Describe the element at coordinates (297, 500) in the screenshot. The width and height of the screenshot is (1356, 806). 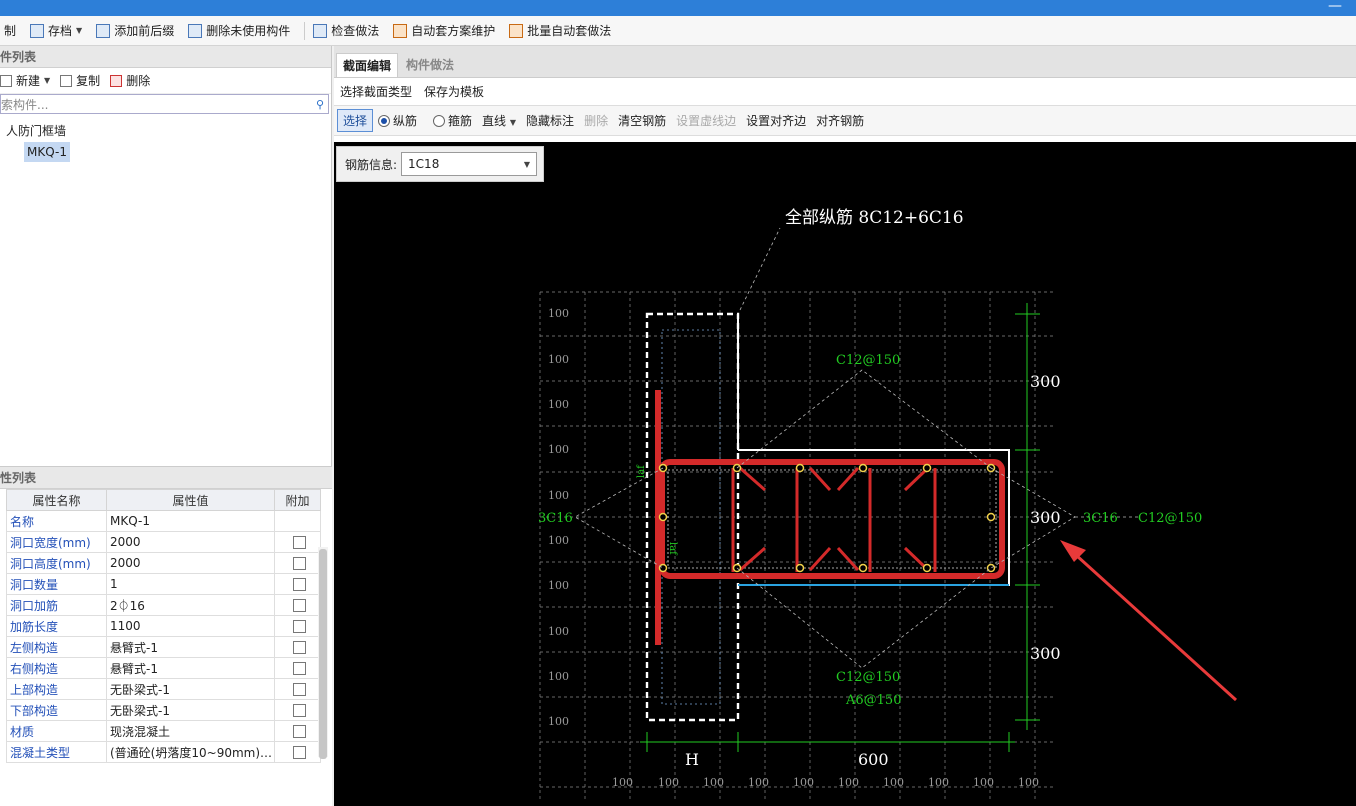
I see `col-extra-header: 附加` at that location.